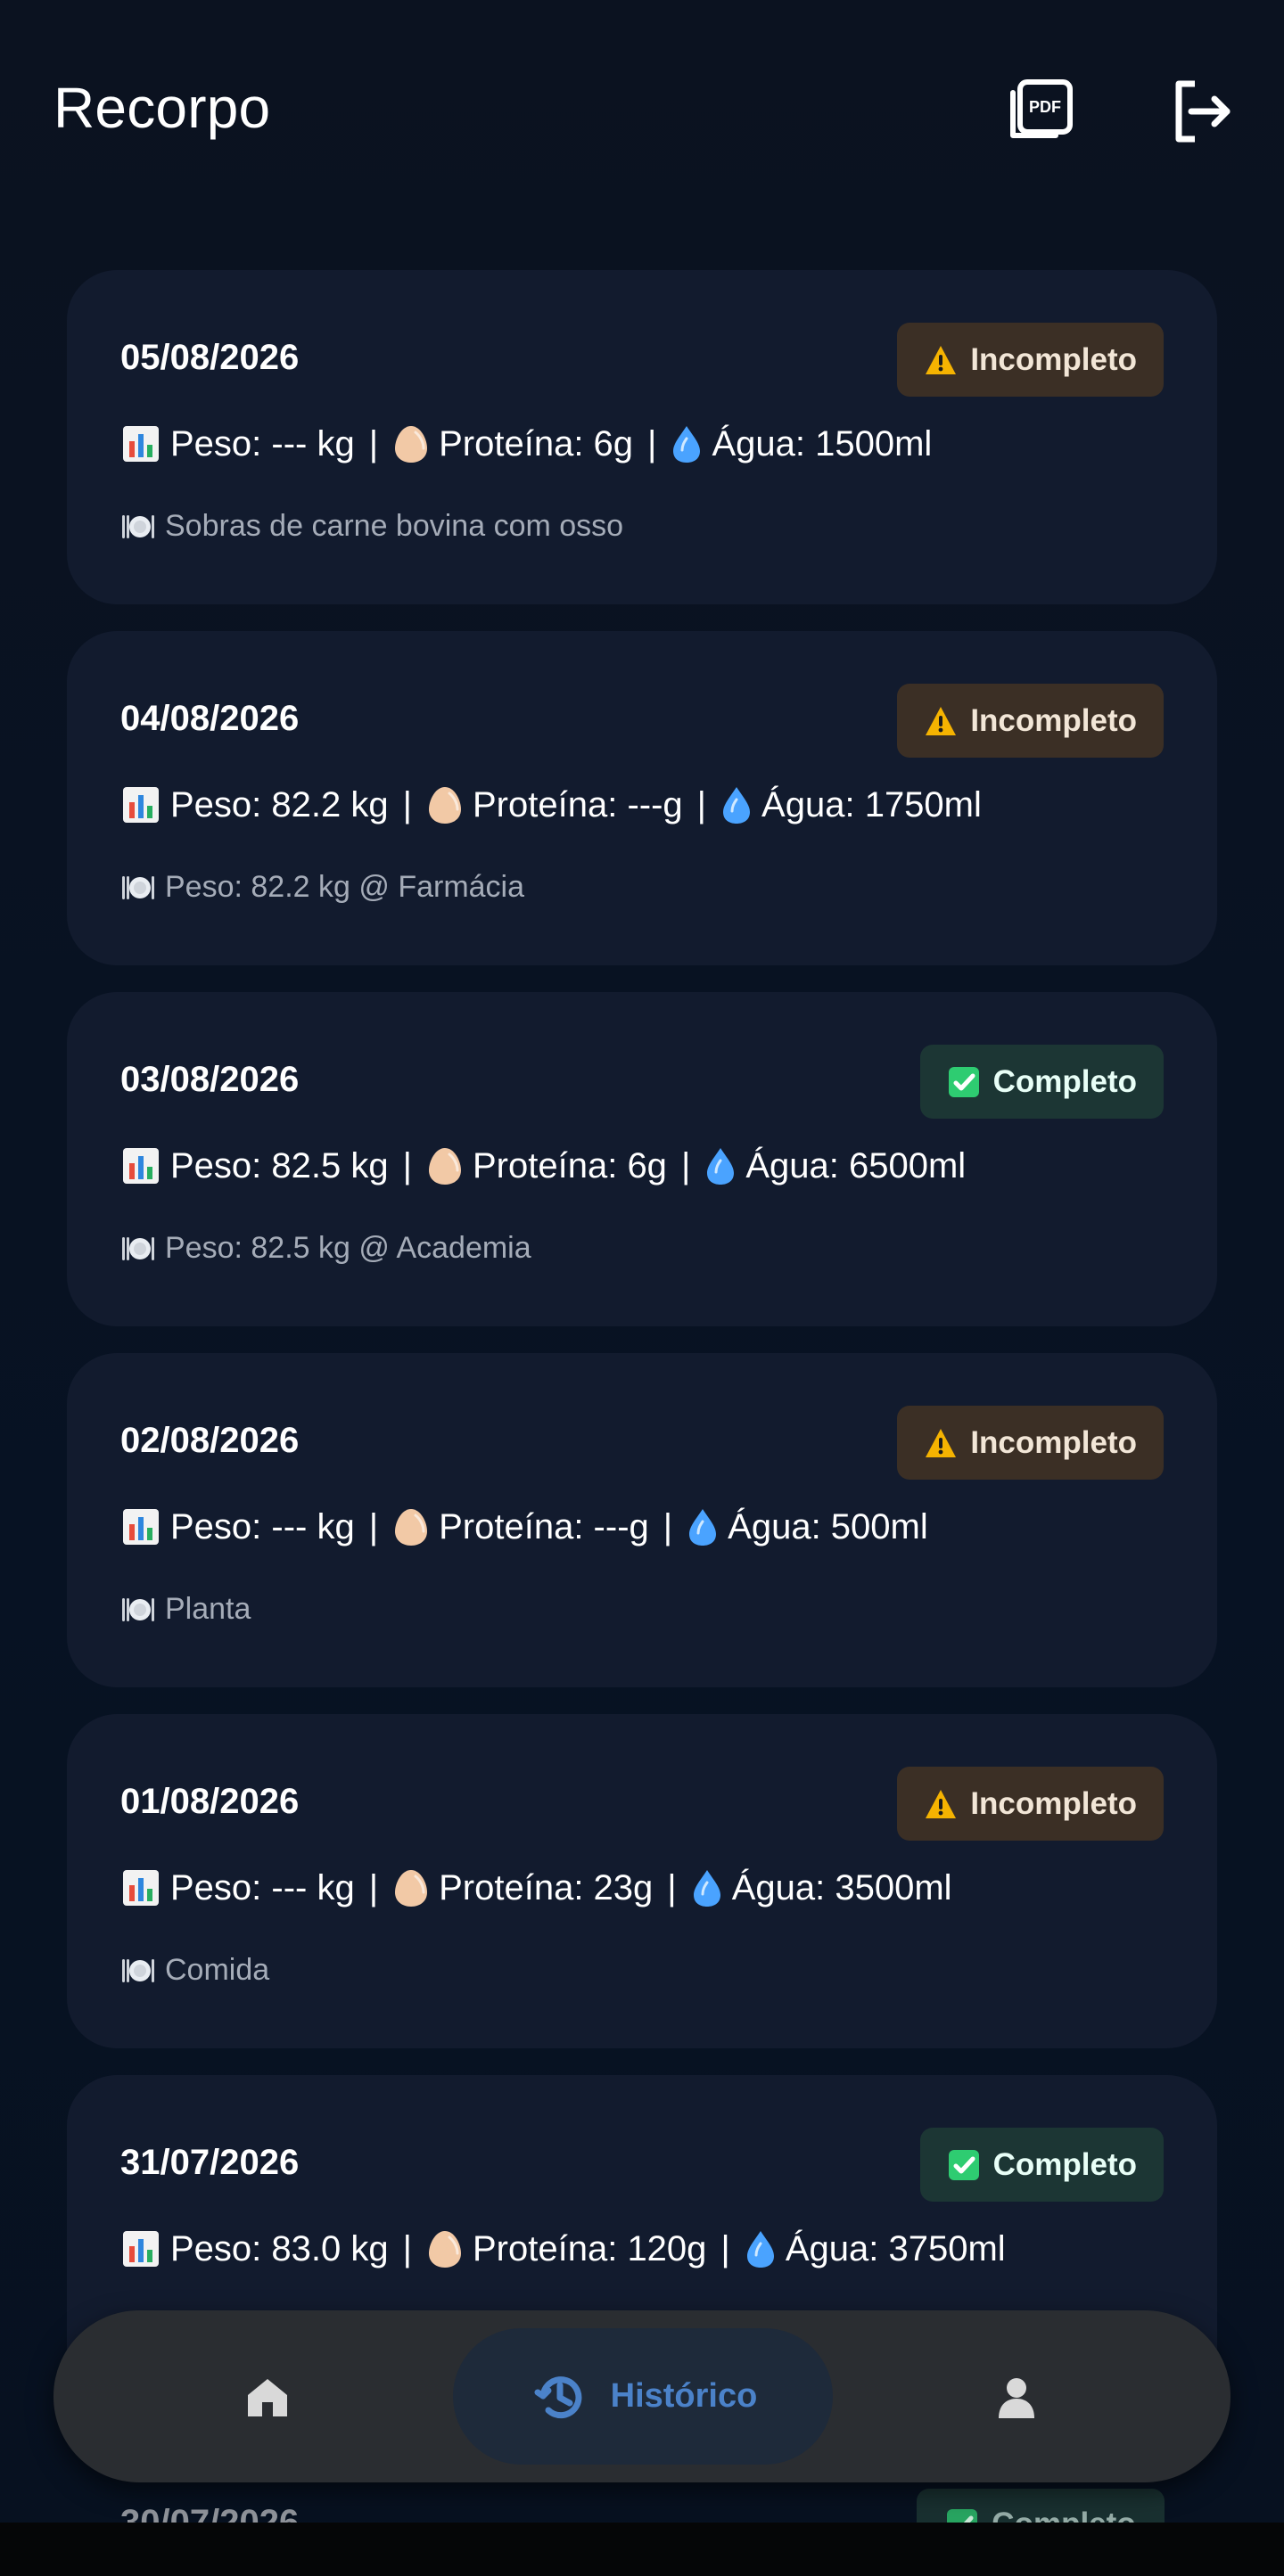 The height and width of the screenshot is (2576, 1284). I want to click on water-text: Água: 3500ml, so click(841, 1887).